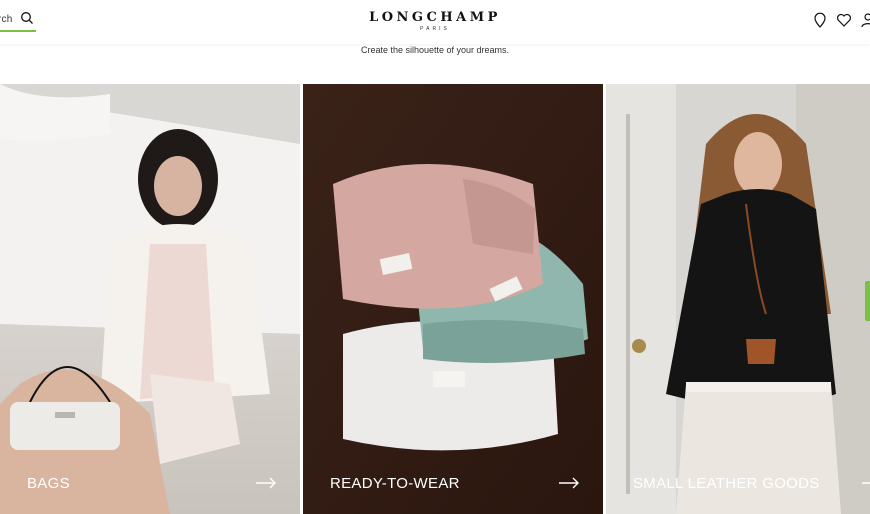 The height and width of the screenshot is (514, 870). I want to click on tile-label-small-leather-goods: SMALL LEATHER GOODS, so click(726, 483).